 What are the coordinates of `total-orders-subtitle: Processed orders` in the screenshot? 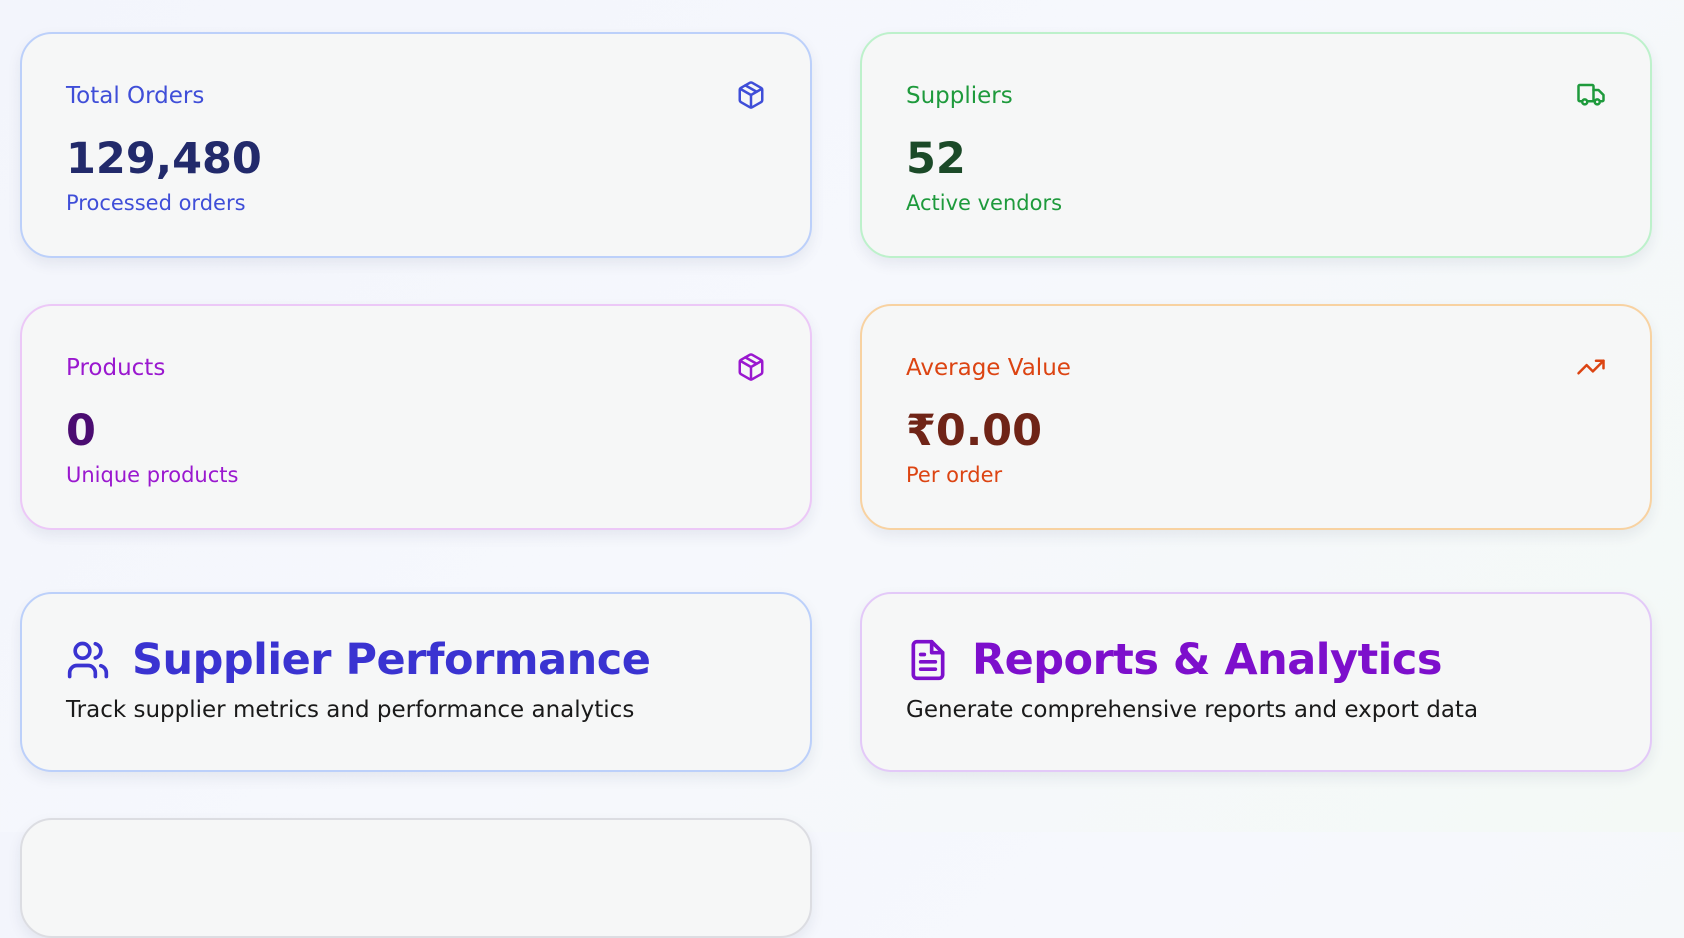 It's located at (156, 203).